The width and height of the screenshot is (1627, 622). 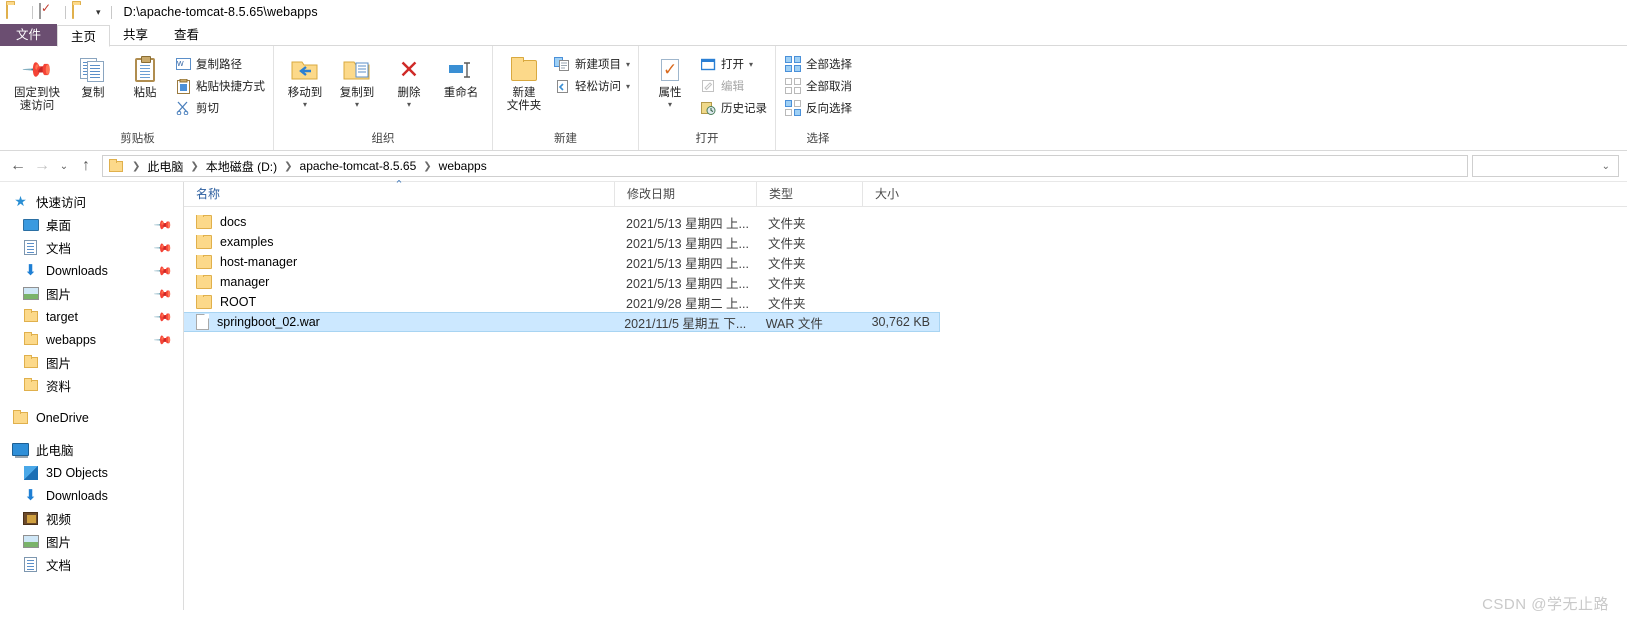 I want to click on table-row: examples 2021/5/13 星期四 上... 文件夹, so click(x=905, y=242).